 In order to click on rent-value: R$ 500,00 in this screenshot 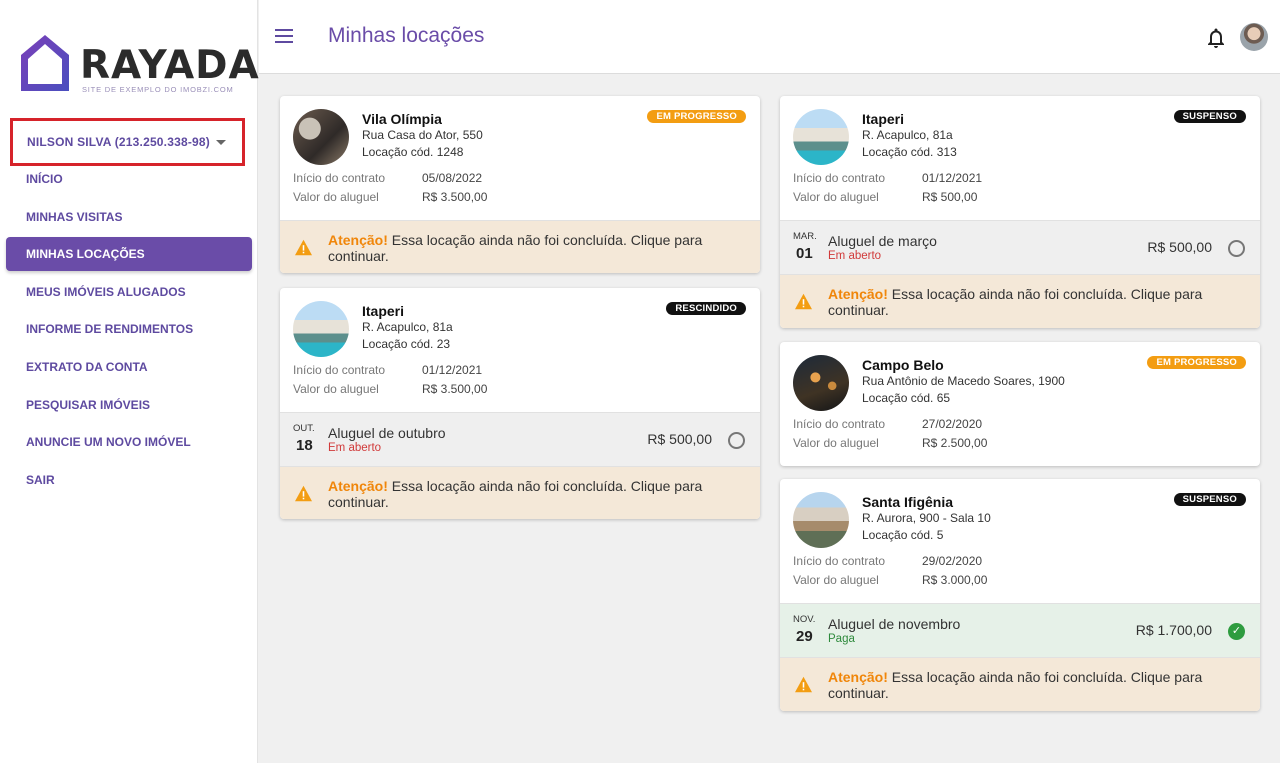, I will do `click(950, 197)`.